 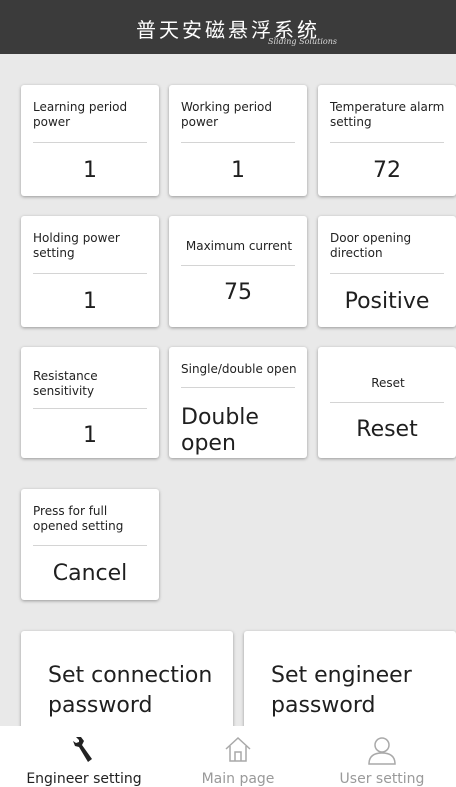 I want to click on card-label: Press for full opened setting, so click(x=78, y=518).